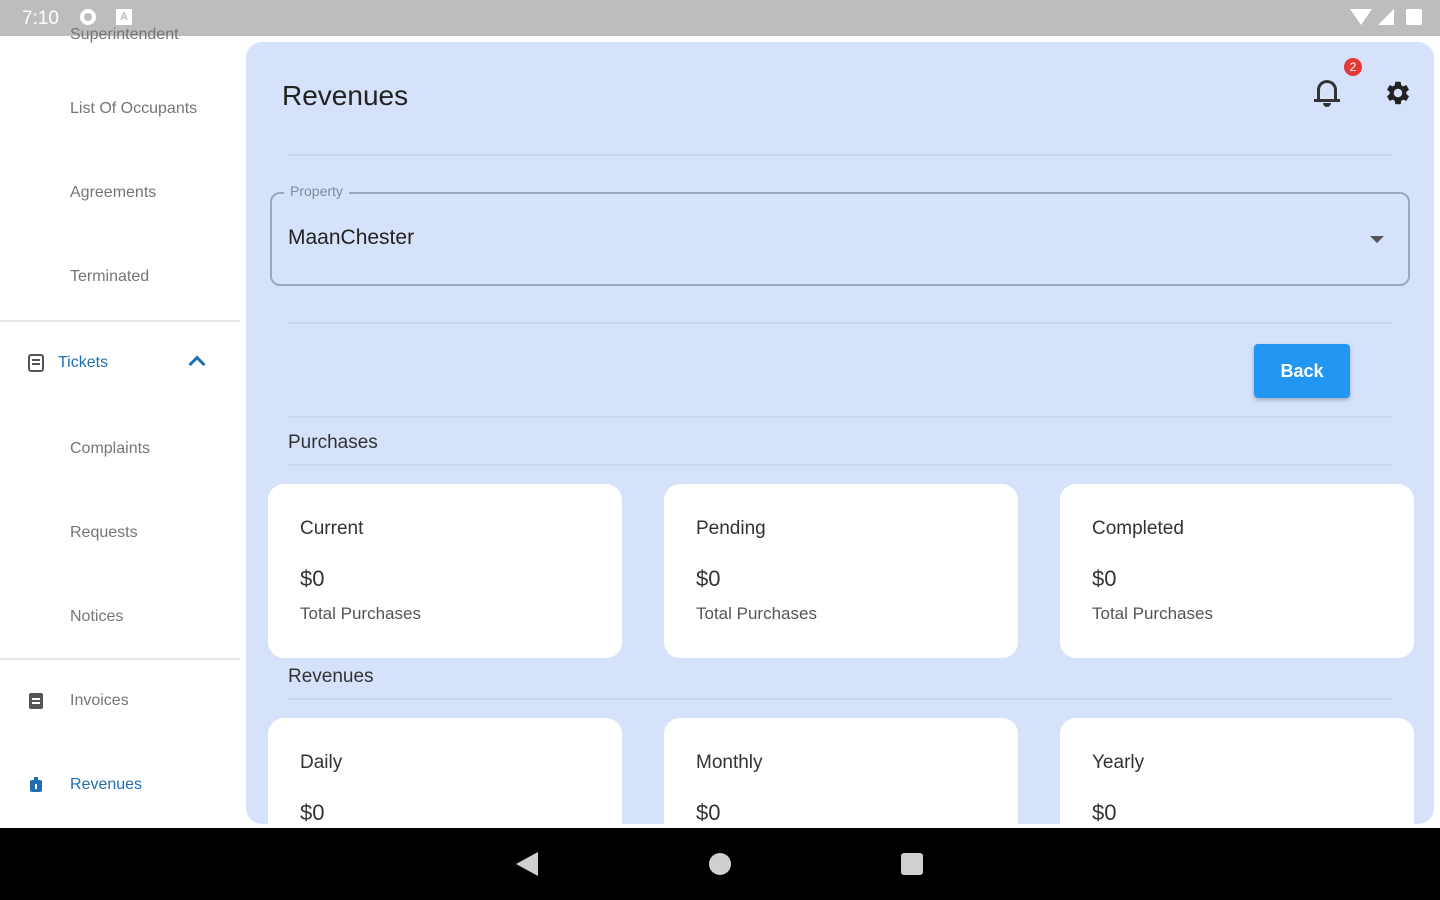  What do you see at coordinates (40, 18) in the screenshot?
I see `status-time: 7:10` at bounding box center [40, 18].